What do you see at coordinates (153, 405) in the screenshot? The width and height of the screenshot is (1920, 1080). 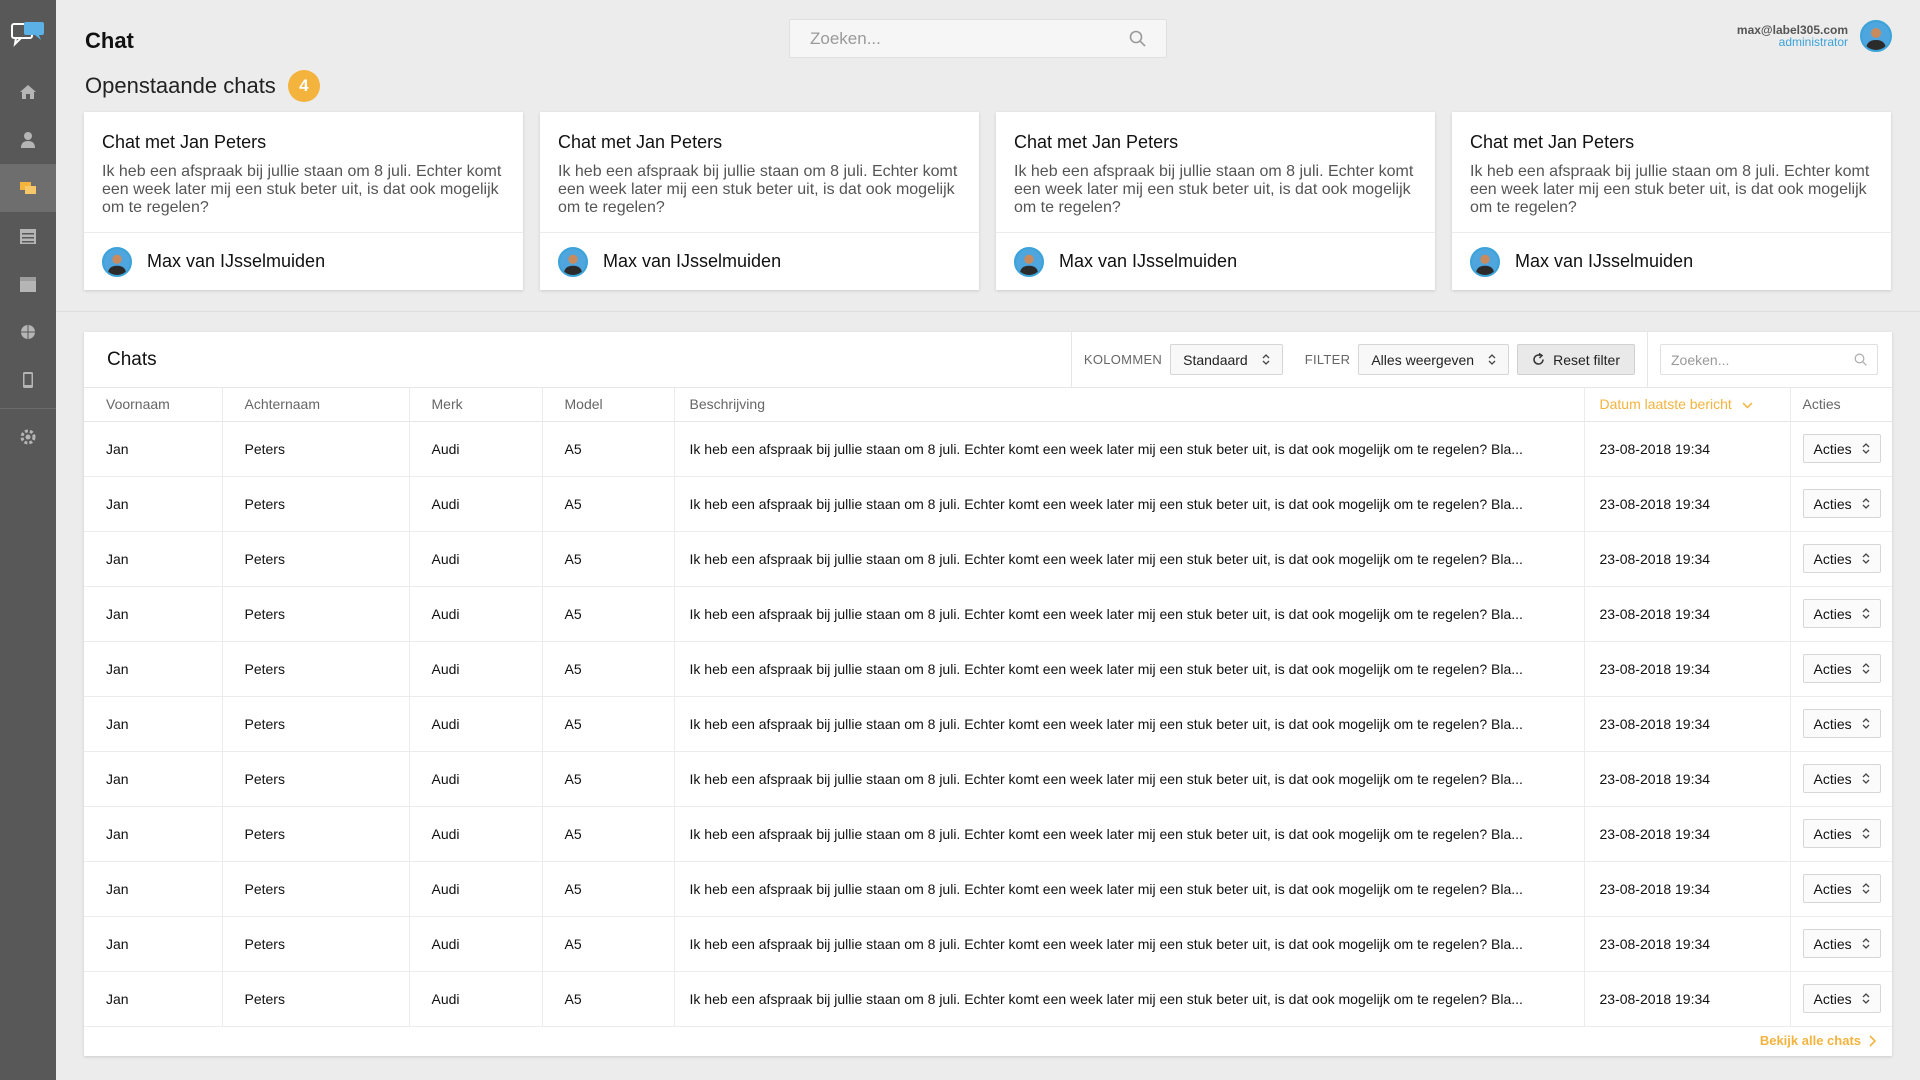 I see `column-header-voornaam: Voornaam` at bounding box center [153, 405].